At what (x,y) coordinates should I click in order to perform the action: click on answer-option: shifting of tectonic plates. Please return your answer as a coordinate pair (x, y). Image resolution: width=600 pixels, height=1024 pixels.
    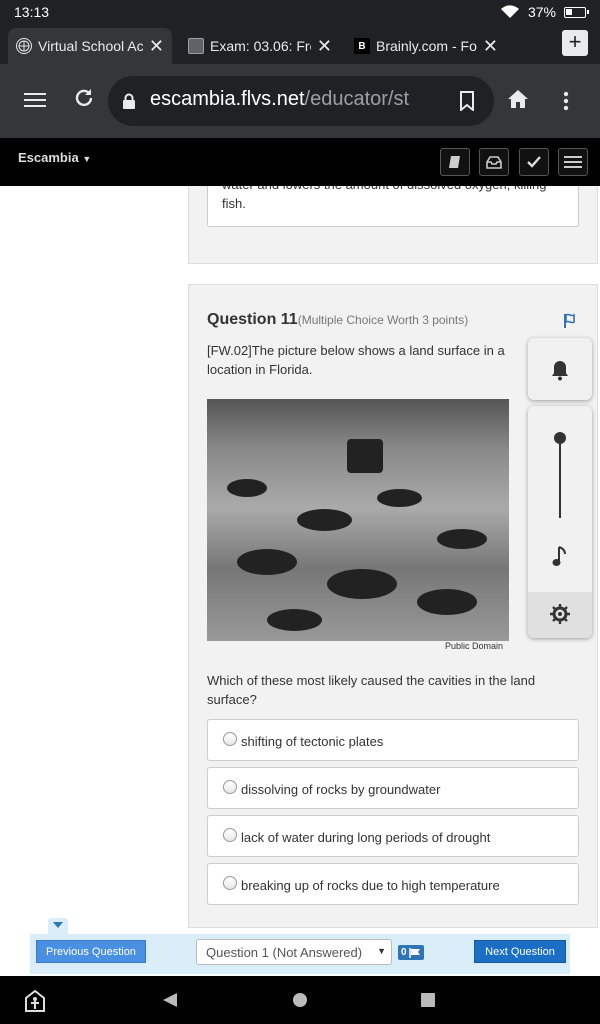
    Looking at the image, I should click on (393, 740).